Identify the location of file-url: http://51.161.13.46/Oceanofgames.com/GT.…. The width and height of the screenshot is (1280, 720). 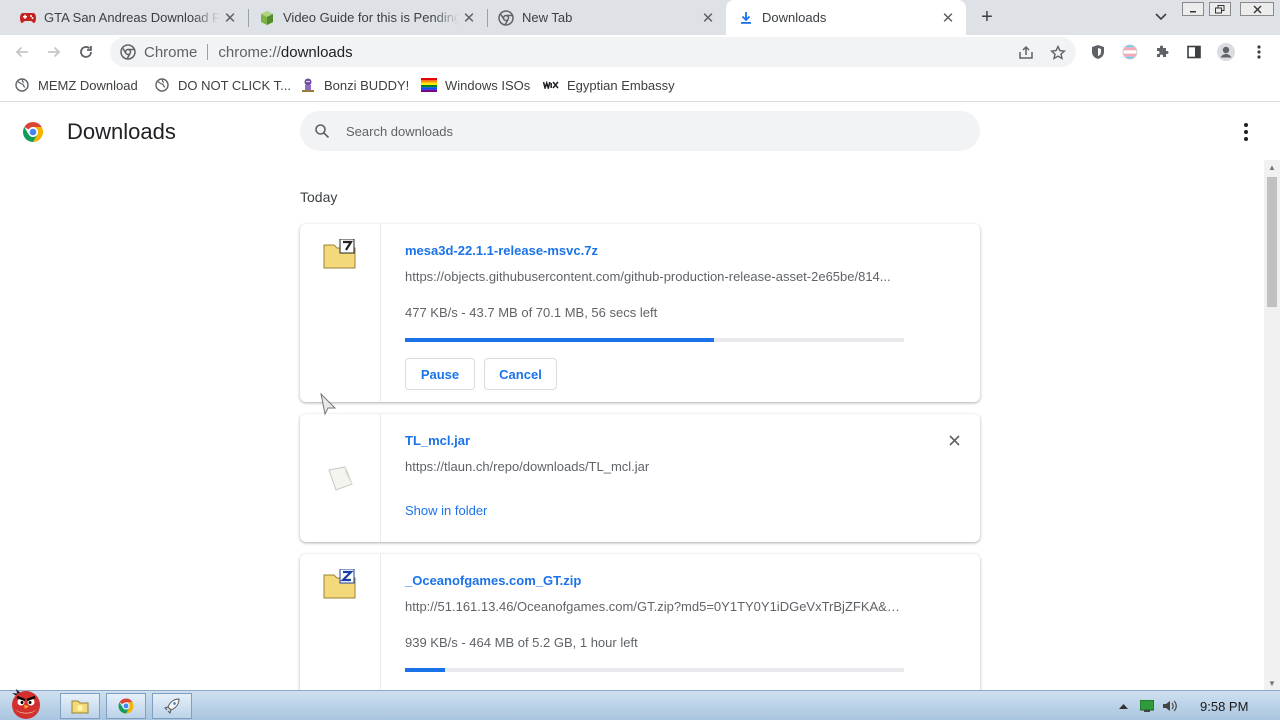
(652, 606).